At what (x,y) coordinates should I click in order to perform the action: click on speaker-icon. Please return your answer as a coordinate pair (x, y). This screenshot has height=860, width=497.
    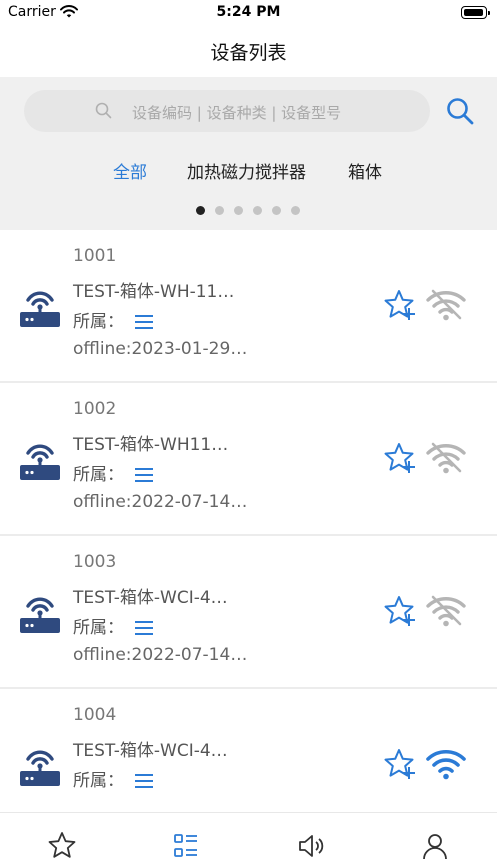
    Looking at the image, I should click on (311, 846).